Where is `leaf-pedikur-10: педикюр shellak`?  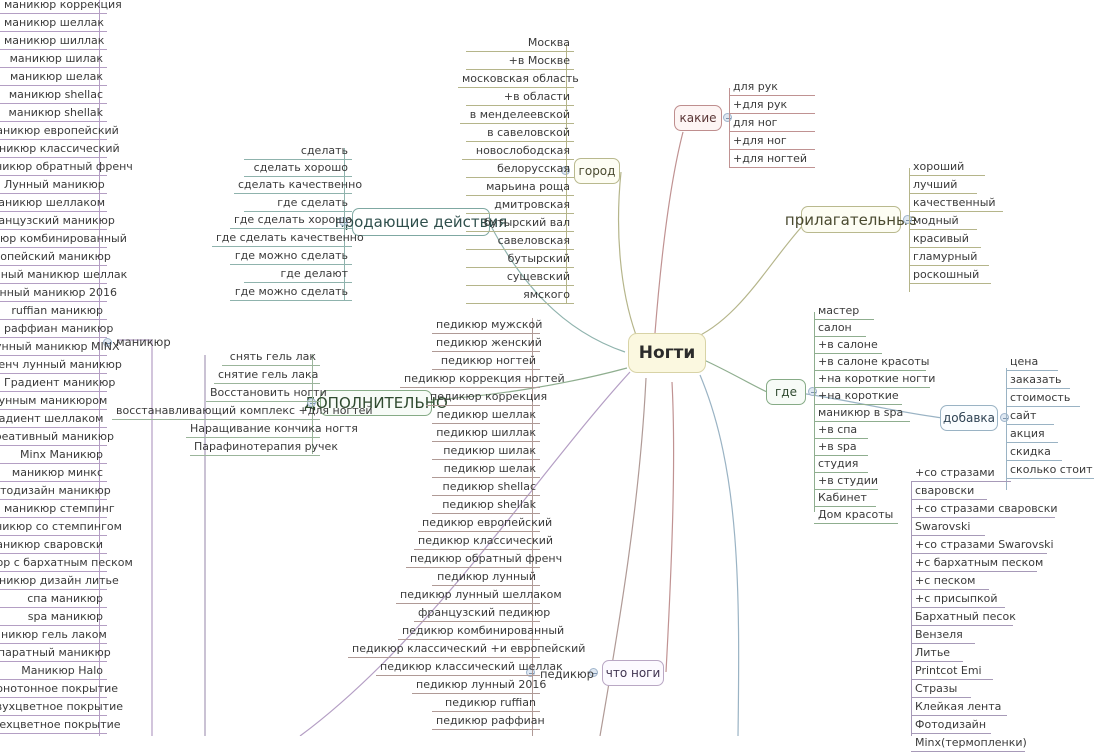
leaf-pedikur-10: педикюр shellak is located at coordinates (486, 506).